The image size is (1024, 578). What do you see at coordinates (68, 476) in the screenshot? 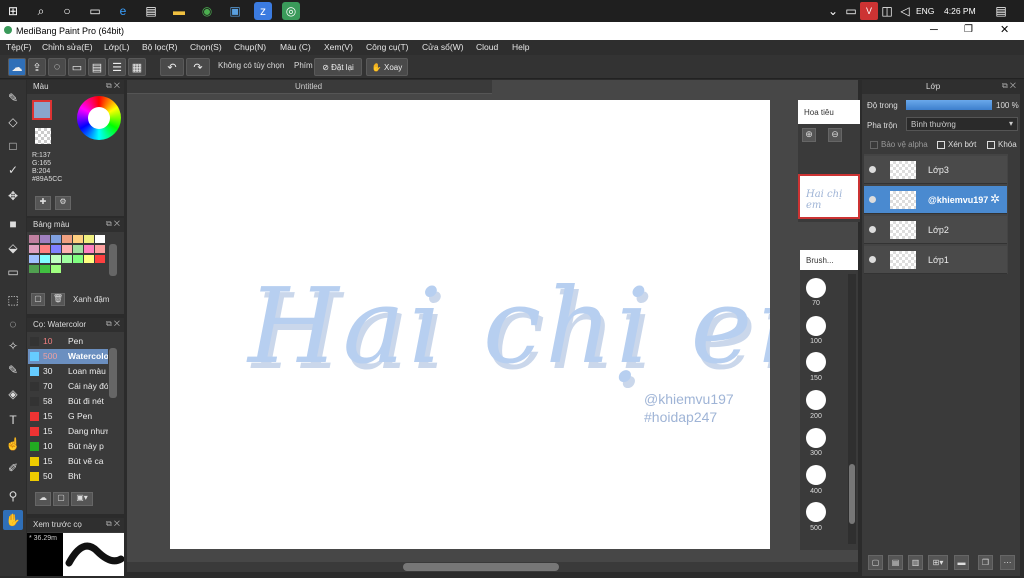
I see `brush-item: 50 Bht` at bounding box center [68, 476].